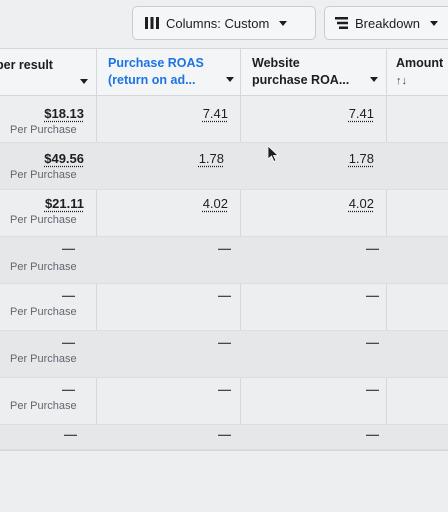  Describe the element at coordinates (218, 23) in the screenshot. I see `columns-label: Columns: Custom` at that location.